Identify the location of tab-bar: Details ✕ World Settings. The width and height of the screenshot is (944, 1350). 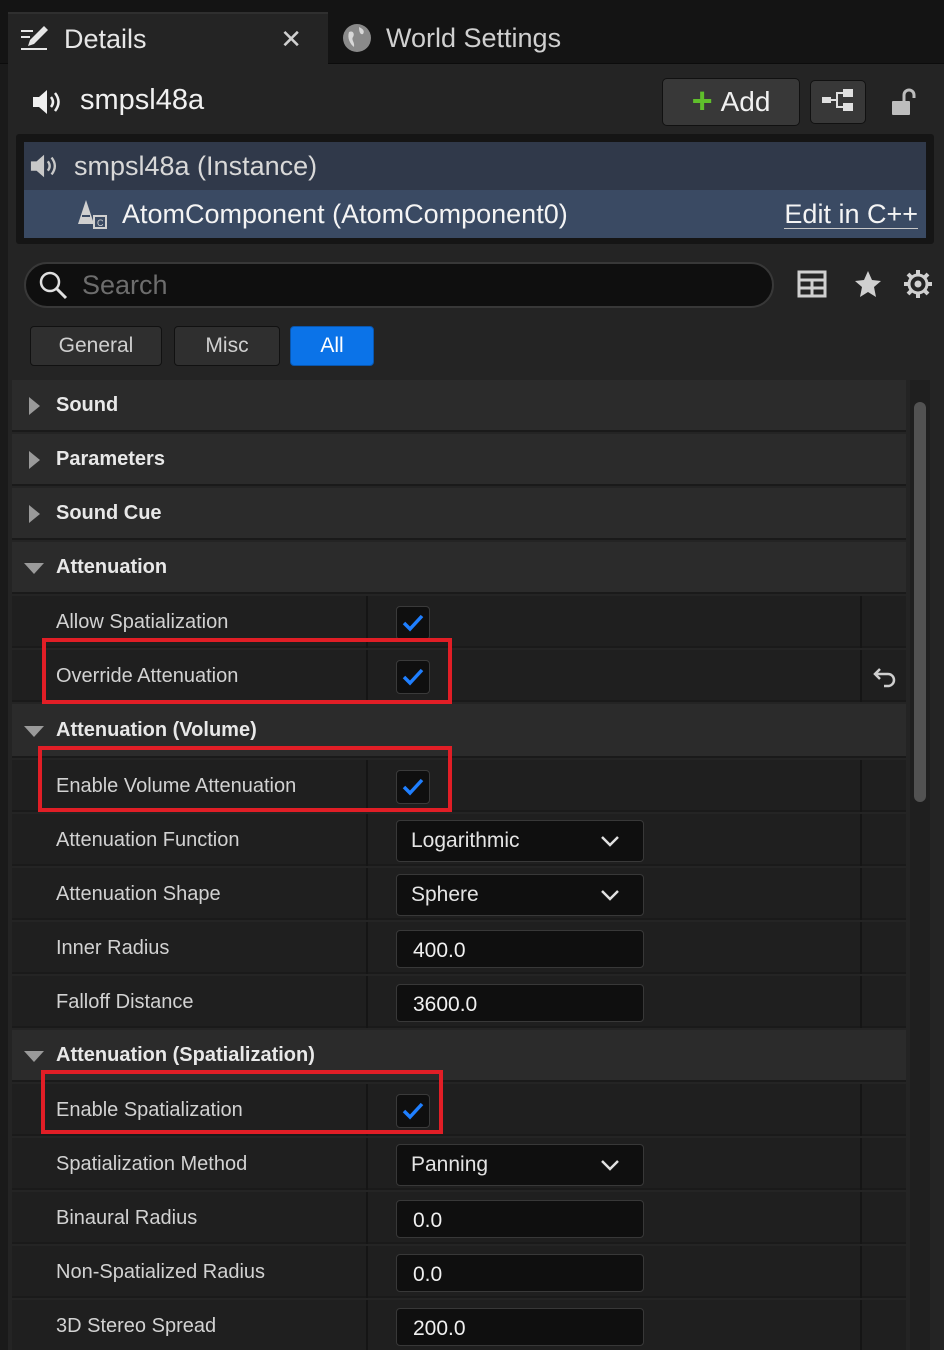
(472, 32).